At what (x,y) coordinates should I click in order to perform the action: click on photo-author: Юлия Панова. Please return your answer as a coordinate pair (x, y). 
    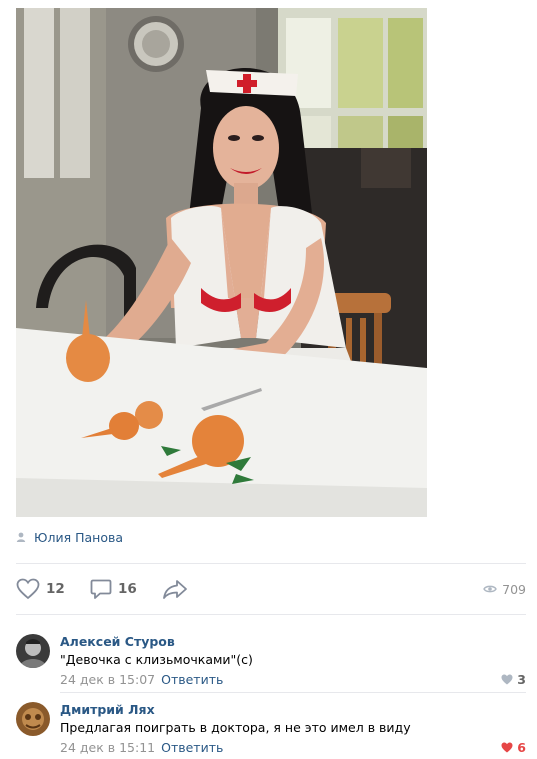
    Looking at the image, I should click on (69, 537).